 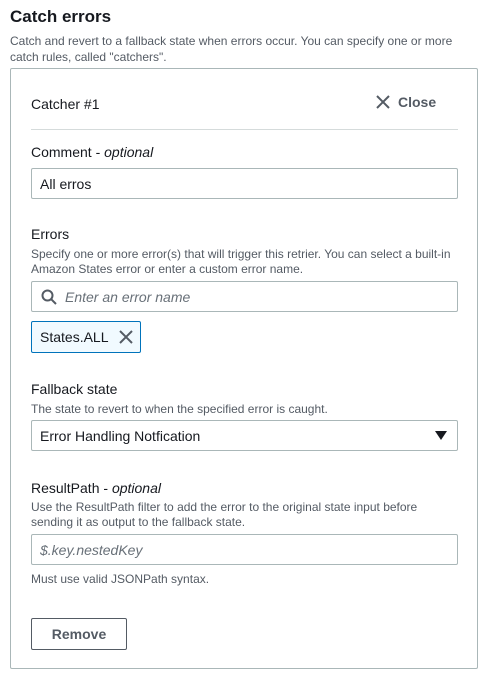 I want to click on section-title: Catch errors, so click(x=61, y=16).